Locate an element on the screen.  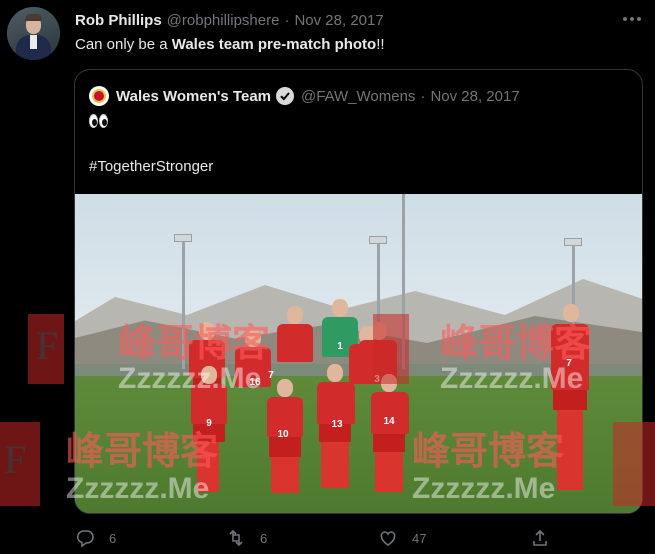
tweet-text-post: !! is located at coordinates (380, 44).